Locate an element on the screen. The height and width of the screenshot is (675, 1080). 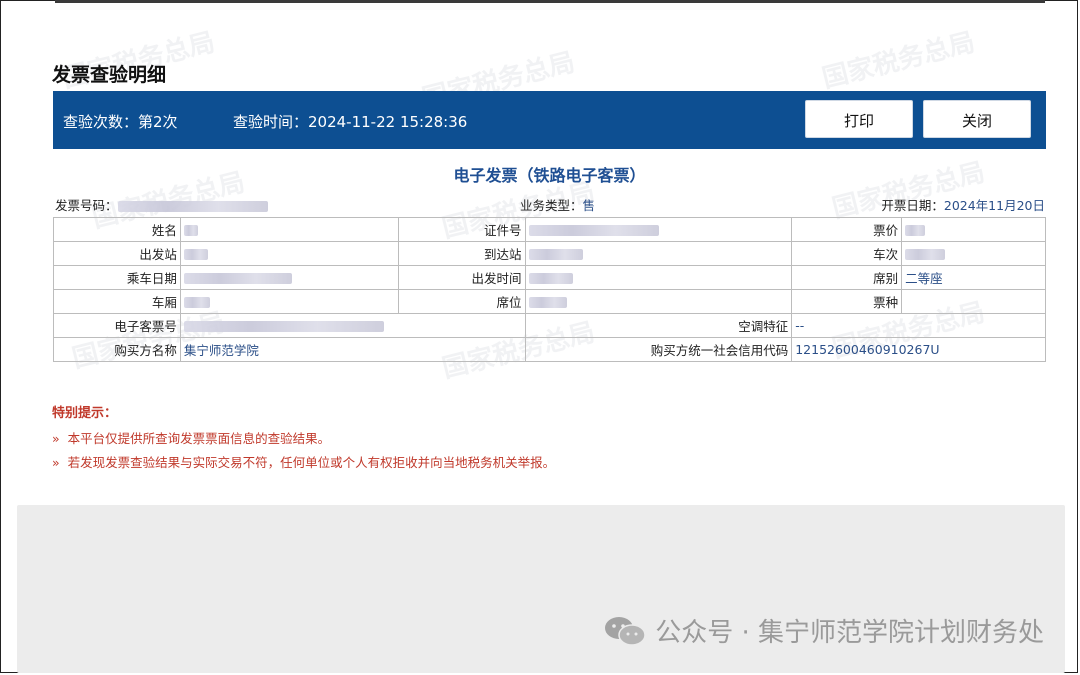
ticket-number-label: 电子客票号 is located at coordinates (117, 325).